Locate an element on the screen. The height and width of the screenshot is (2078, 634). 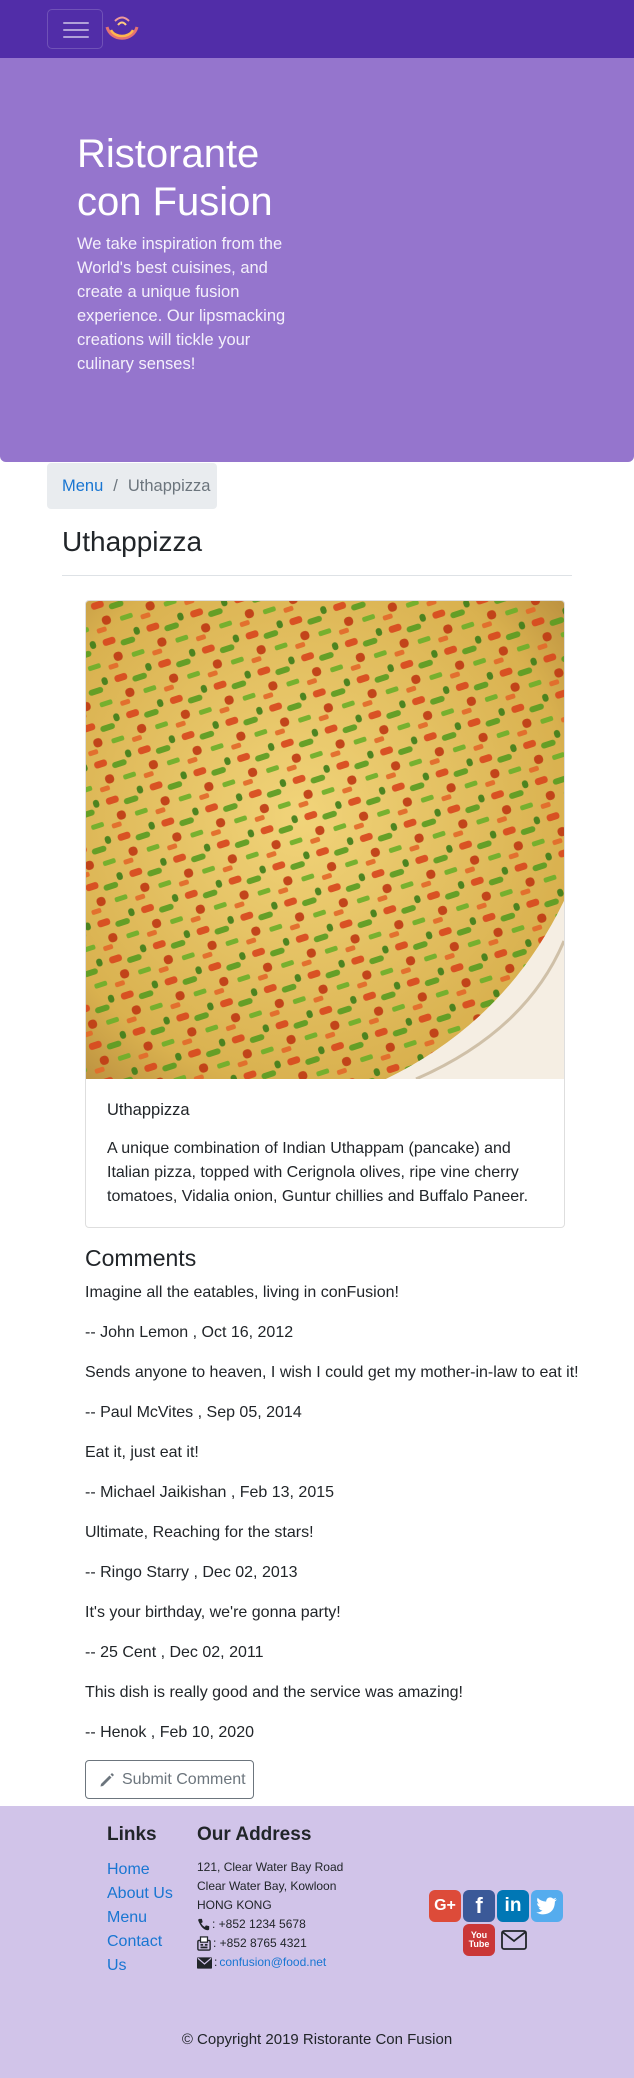
google-plus-label: G+ is located at coordinates (445, 1905).